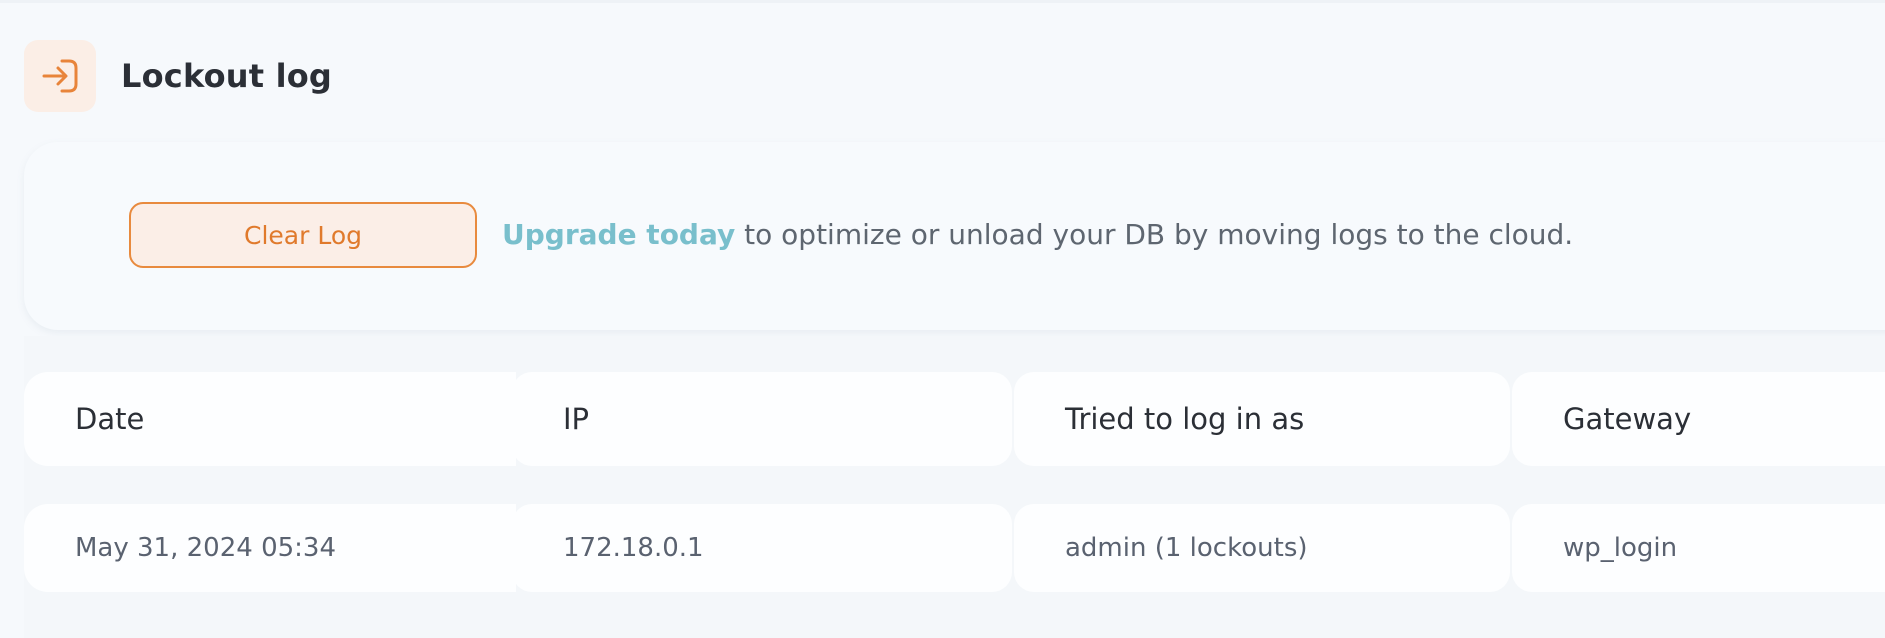 The image size is (1885, 638). I want to click on column-header-ip: IP, so click(762, 419).